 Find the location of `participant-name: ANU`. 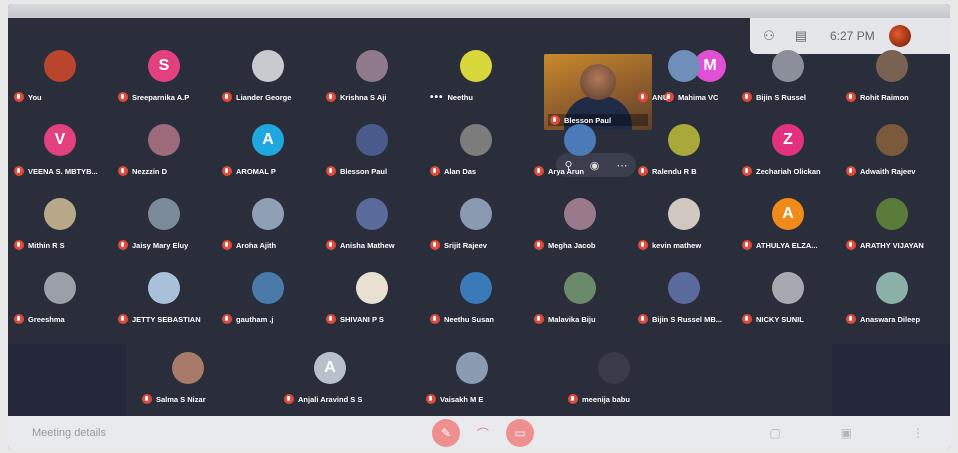

participant-name: ANU is located at coordinates (660, 97).